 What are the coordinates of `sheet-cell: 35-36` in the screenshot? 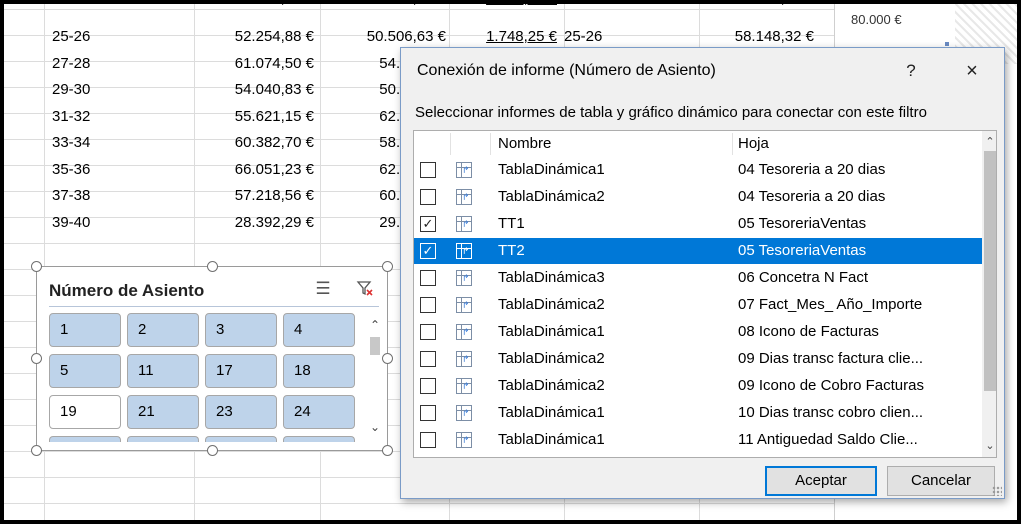 It's located at (117, 170).